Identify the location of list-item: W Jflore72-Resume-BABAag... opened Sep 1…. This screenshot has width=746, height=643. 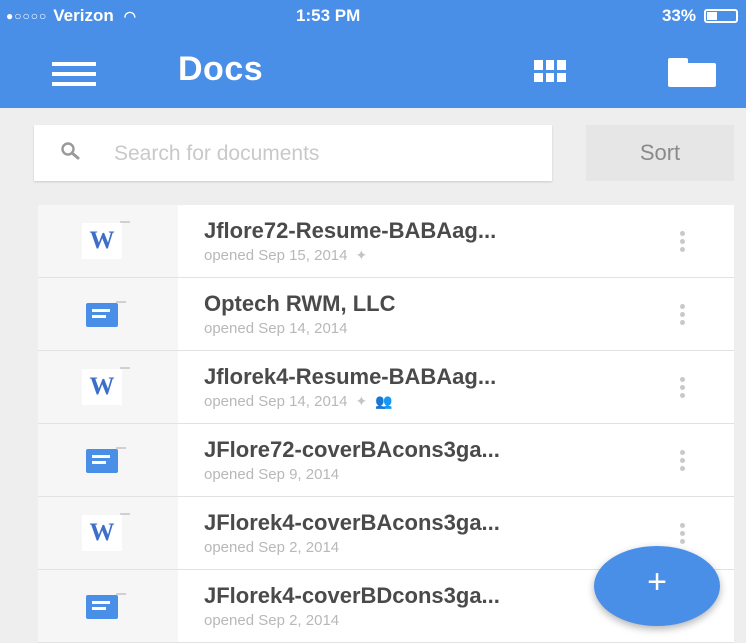
(386, 241).